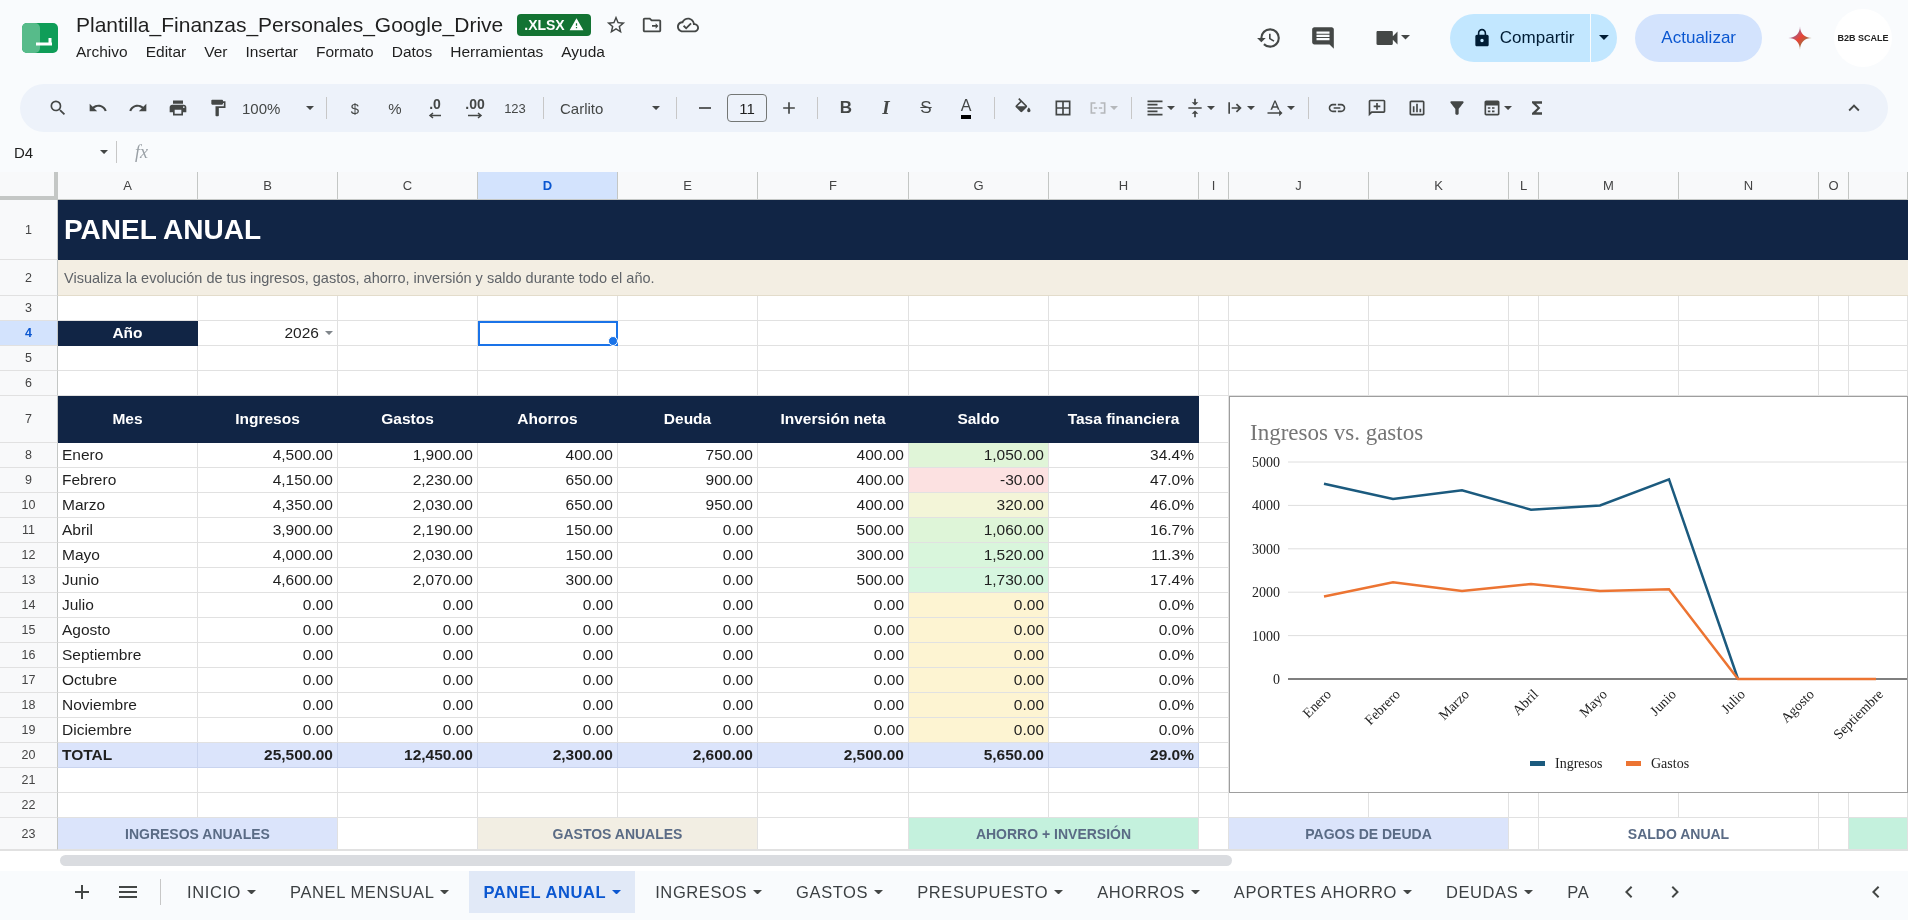 This screenshot has width=1908, height=920. I want to click on row-number: 23, so click(29, 834).